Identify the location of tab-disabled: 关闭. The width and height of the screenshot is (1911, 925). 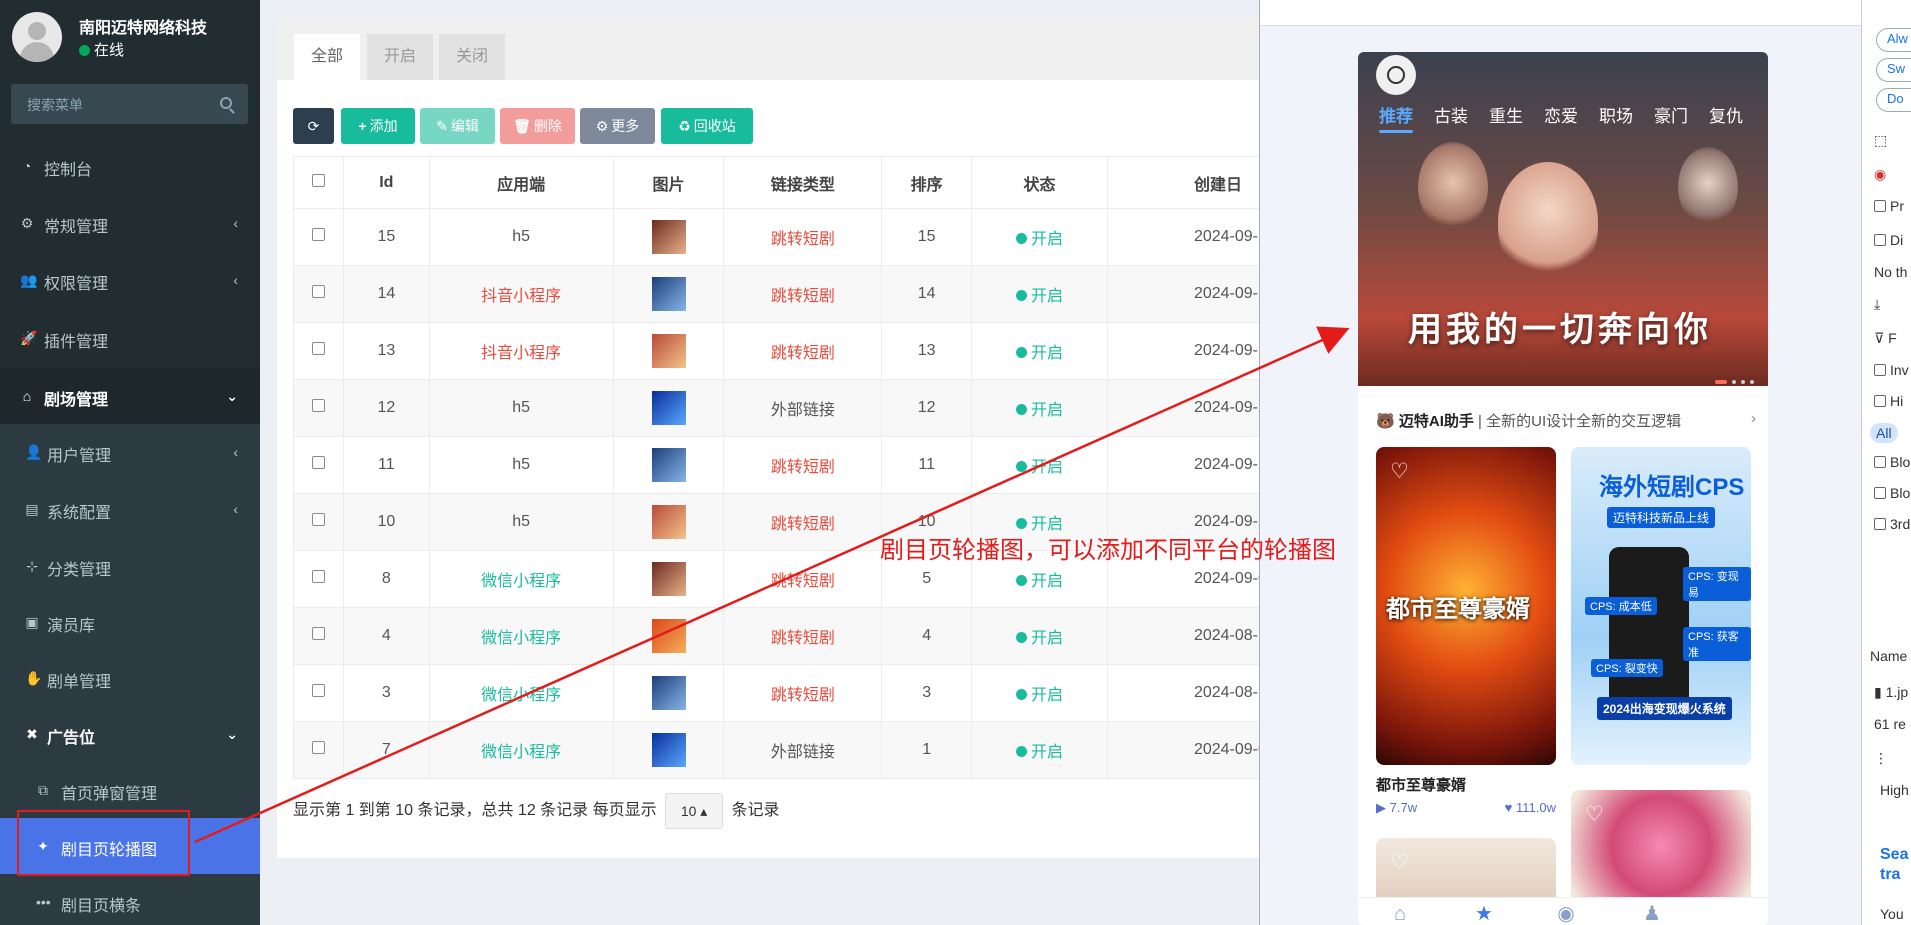
(472, 57).